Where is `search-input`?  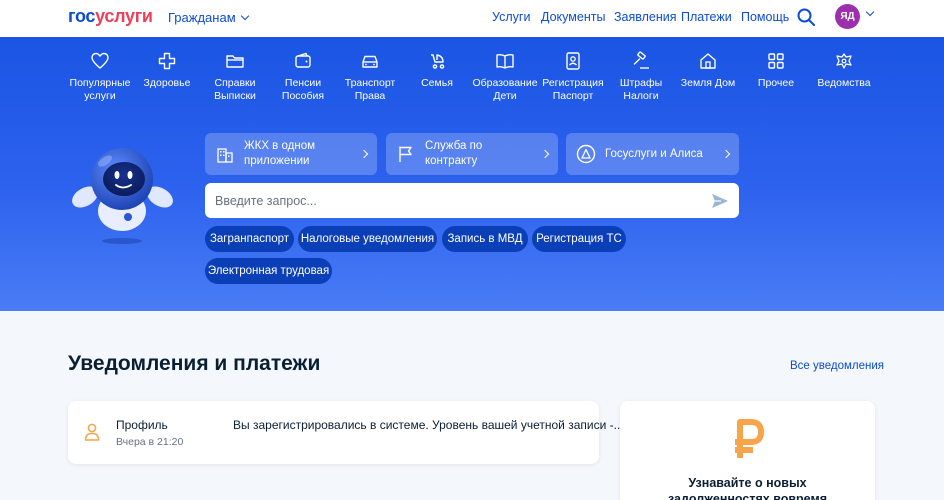
search-input is located at coordinates (463, 200).